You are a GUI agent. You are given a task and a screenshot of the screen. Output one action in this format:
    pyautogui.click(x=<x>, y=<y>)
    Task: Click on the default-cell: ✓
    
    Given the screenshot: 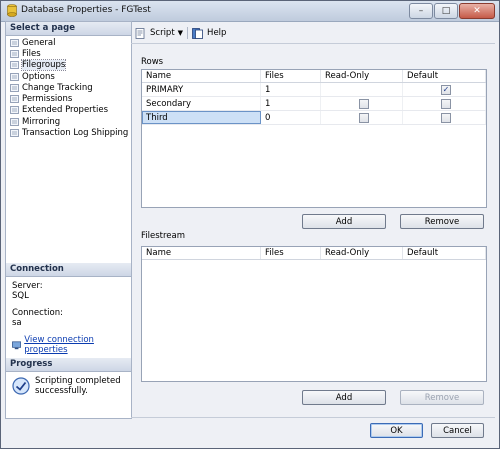 What is the action you would take?
    pyautogui.click(x=444, y=89)
    